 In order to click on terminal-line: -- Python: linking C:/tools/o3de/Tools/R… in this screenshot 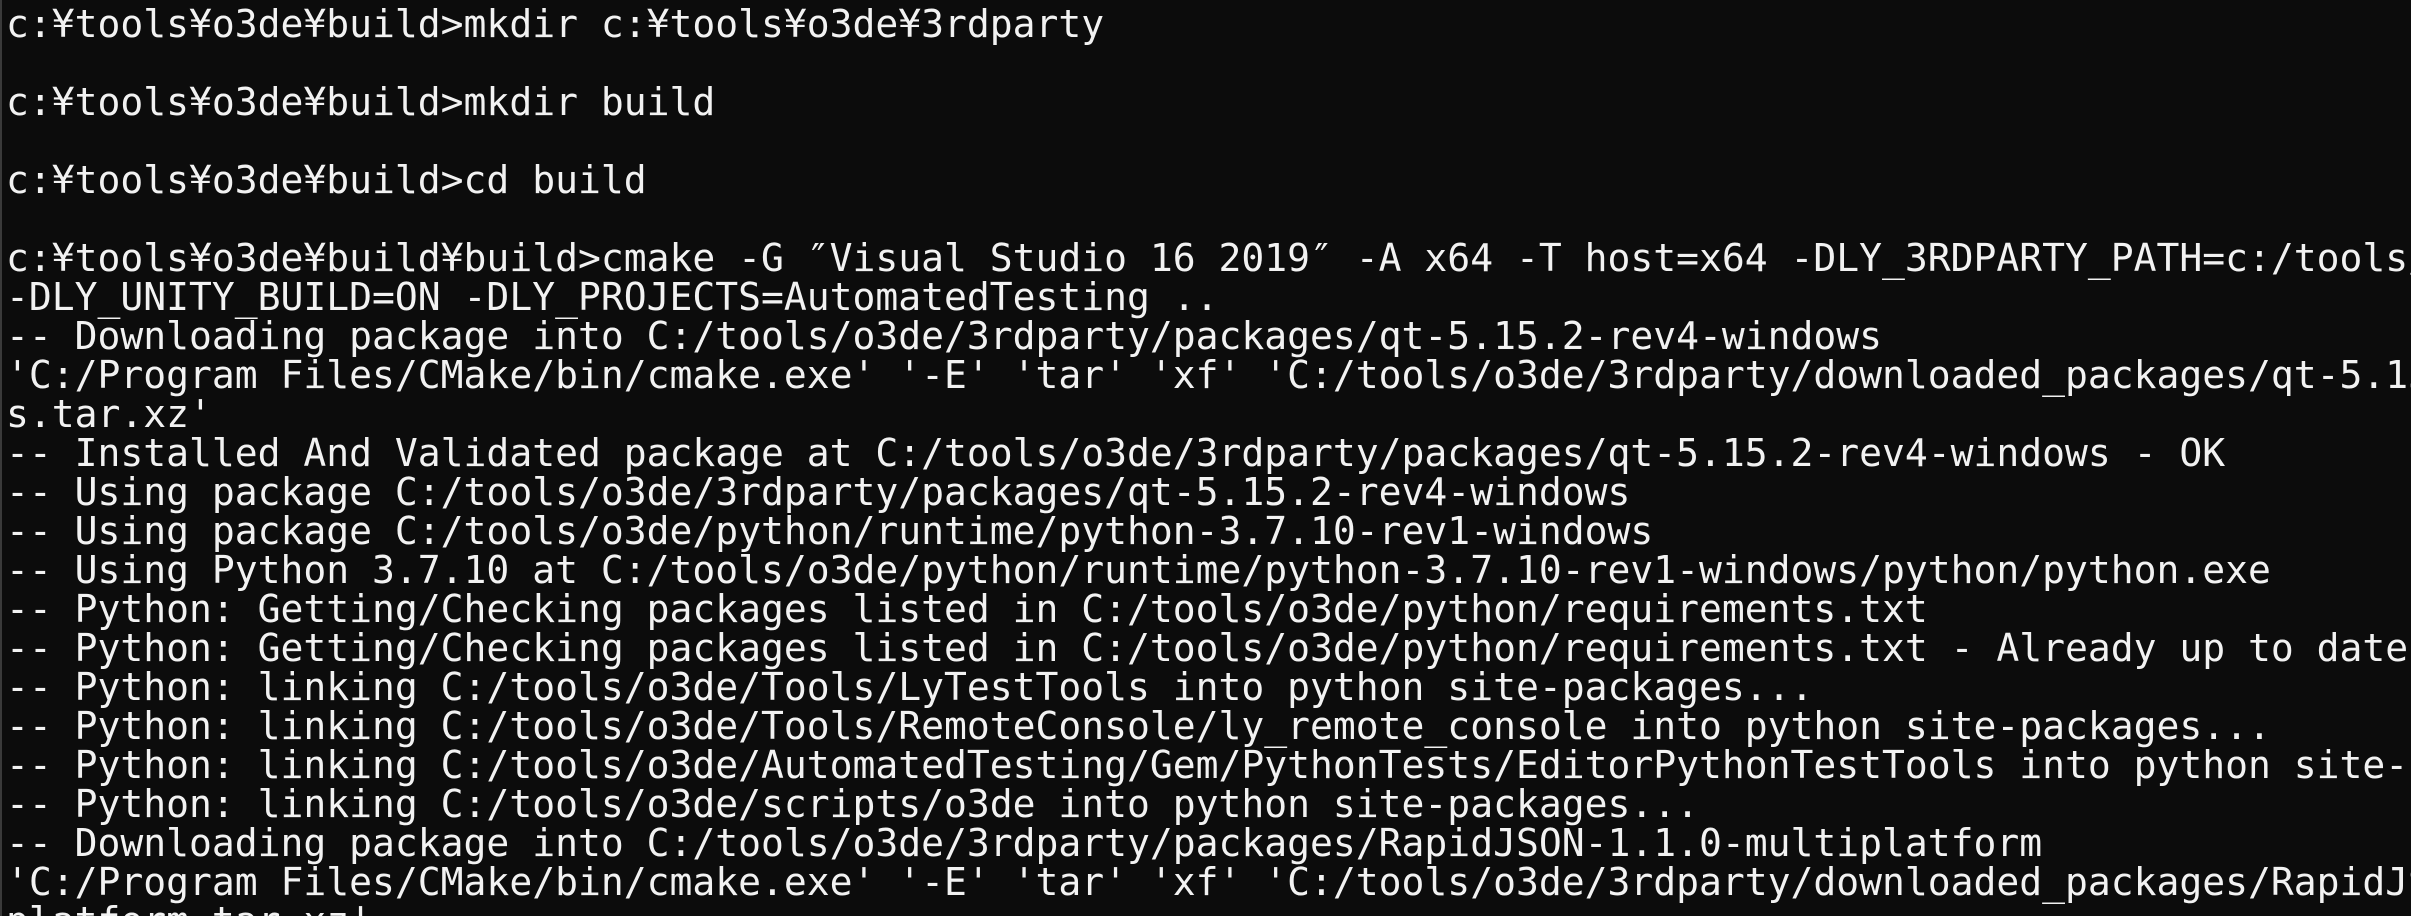, I will do `click(1138, 726)`.